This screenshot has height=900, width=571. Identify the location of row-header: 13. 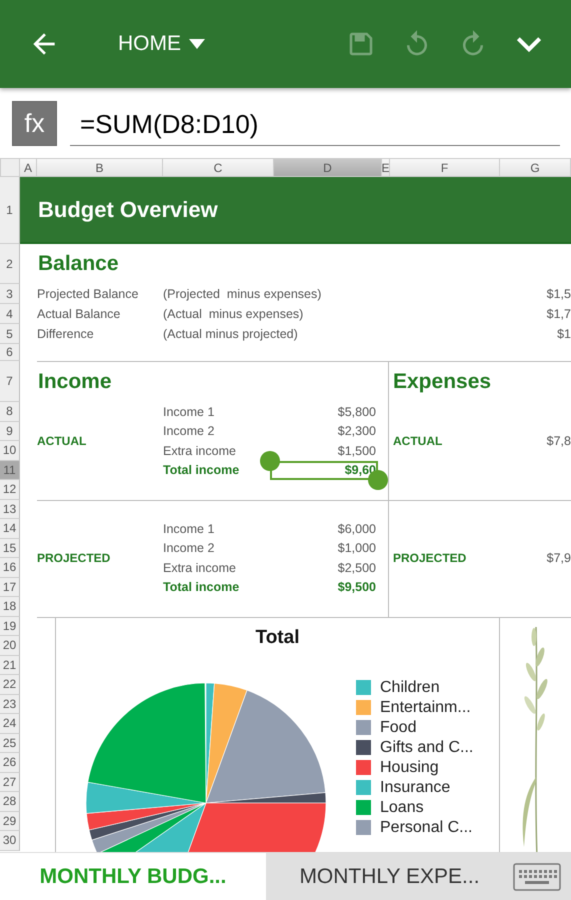
(10, 509).